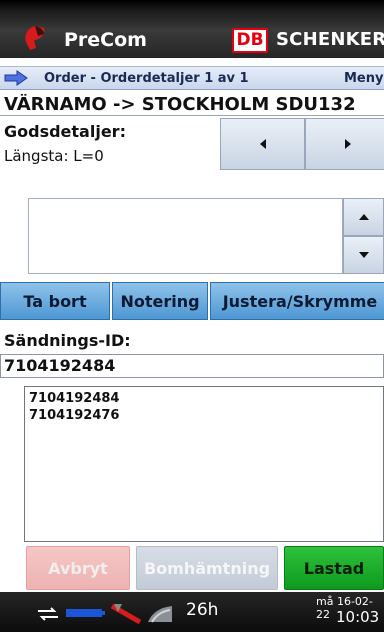 The image size is (384, 632). I want to click on list-item: 7104192484, so click(74, 398).